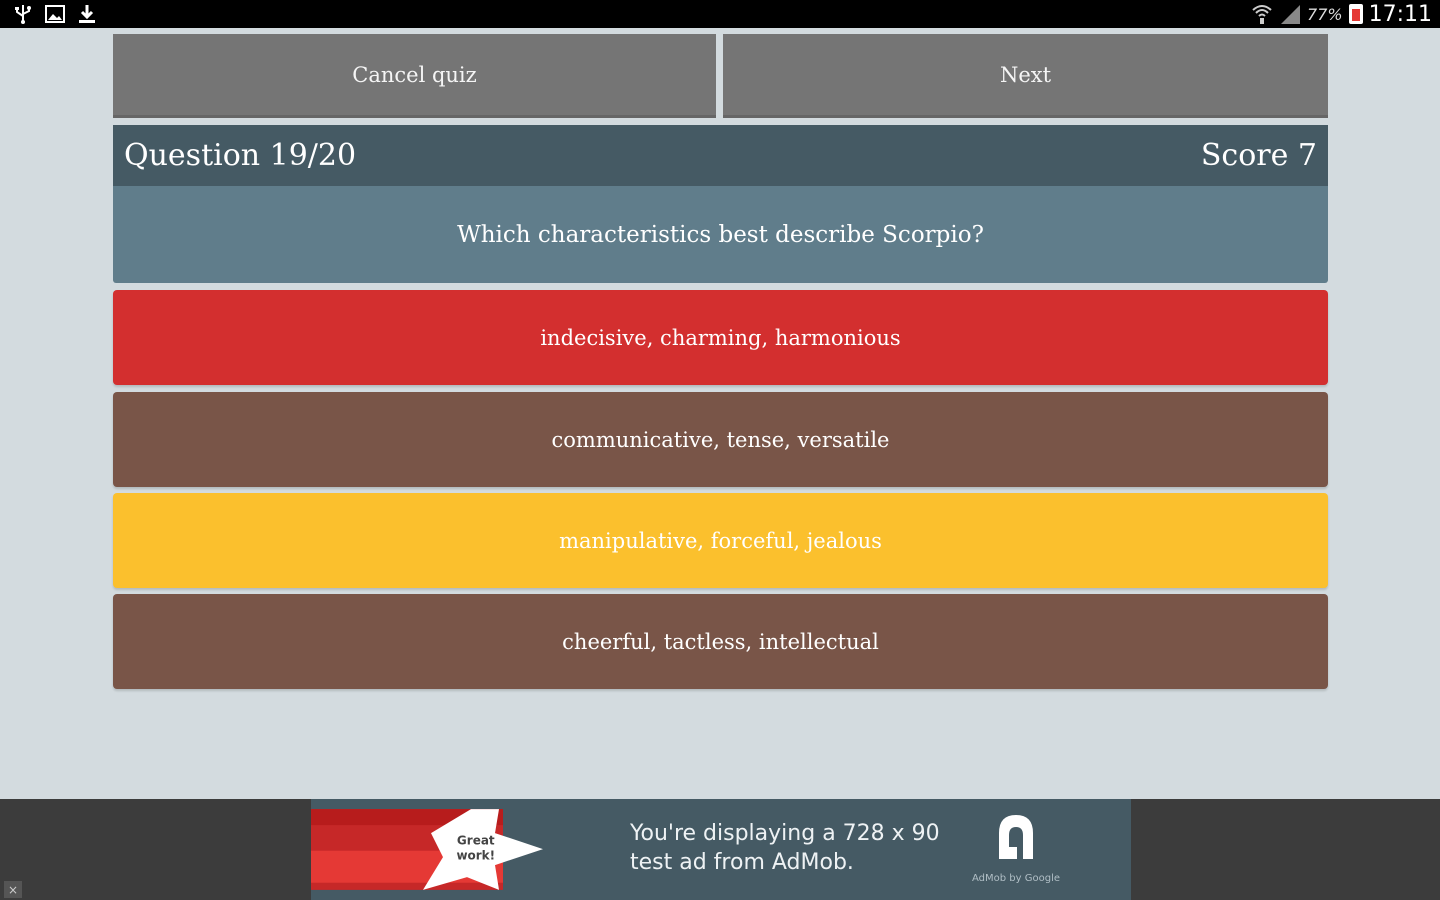 This screenshot has width=1440, height=900. Describe the element at coordinates (1016, 837) in the screenshot. I see `admob-icon` at that location.